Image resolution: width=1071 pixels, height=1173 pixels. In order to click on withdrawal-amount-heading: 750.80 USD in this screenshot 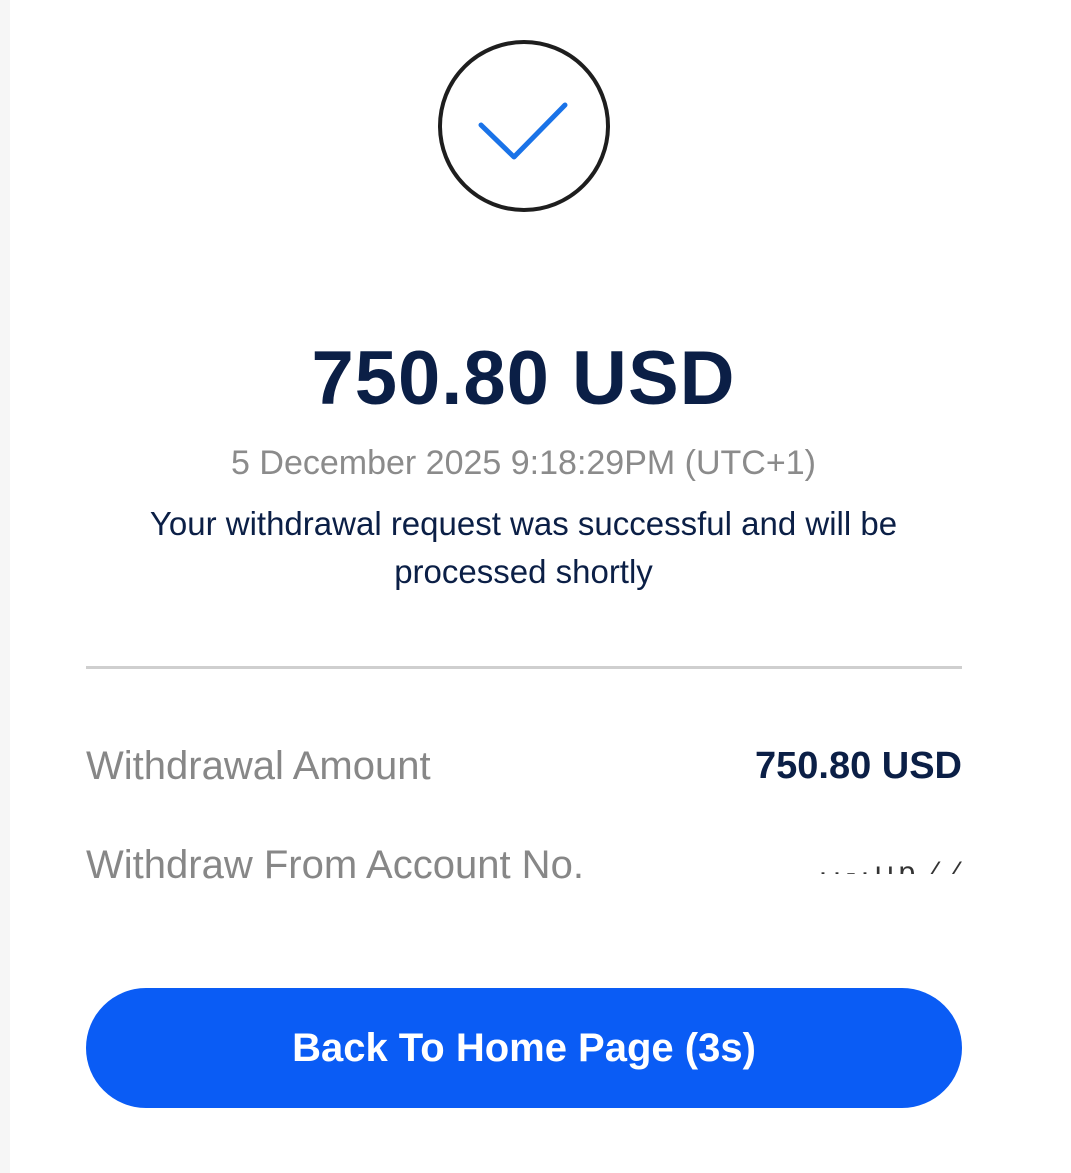, I will do `click(523, 378)`.